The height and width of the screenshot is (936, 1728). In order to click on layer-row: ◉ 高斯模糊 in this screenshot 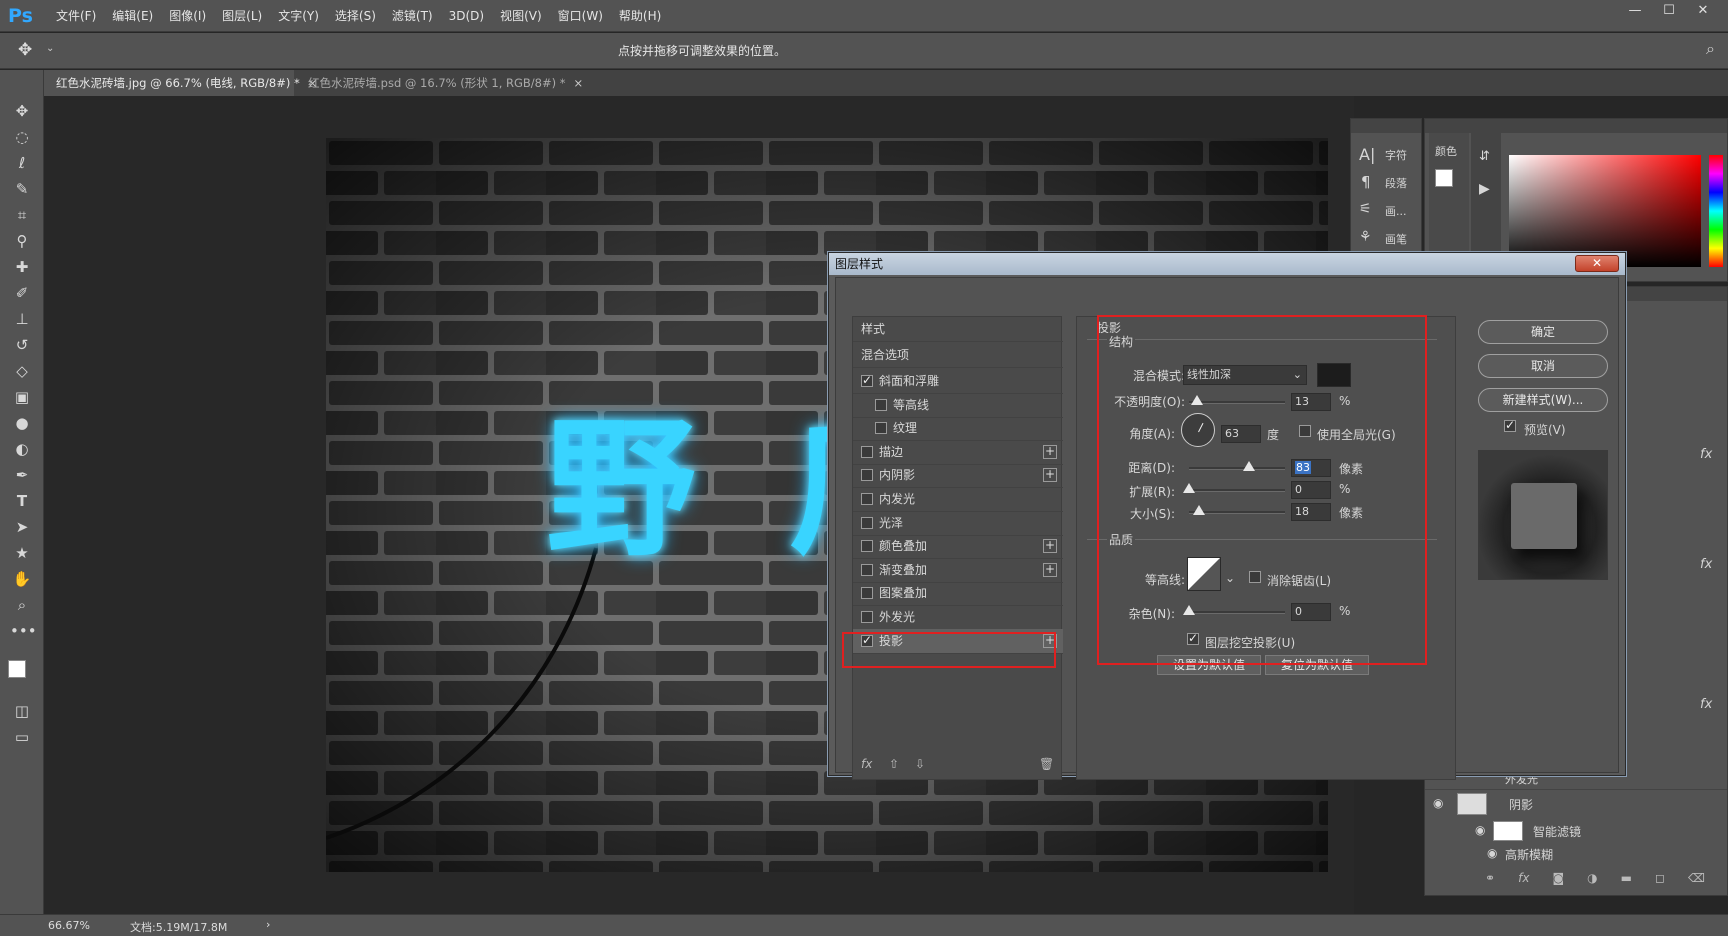, I will do `click(1576, 854)`.